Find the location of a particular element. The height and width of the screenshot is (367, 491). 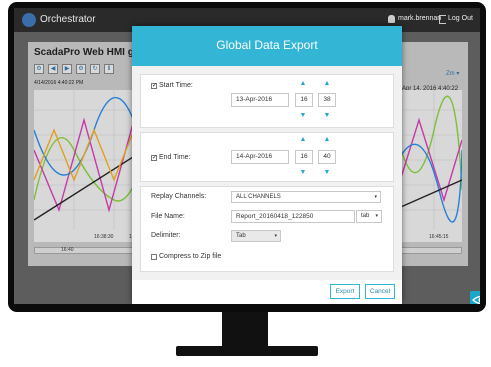

globe-icon is located at coordinates (29, 20).